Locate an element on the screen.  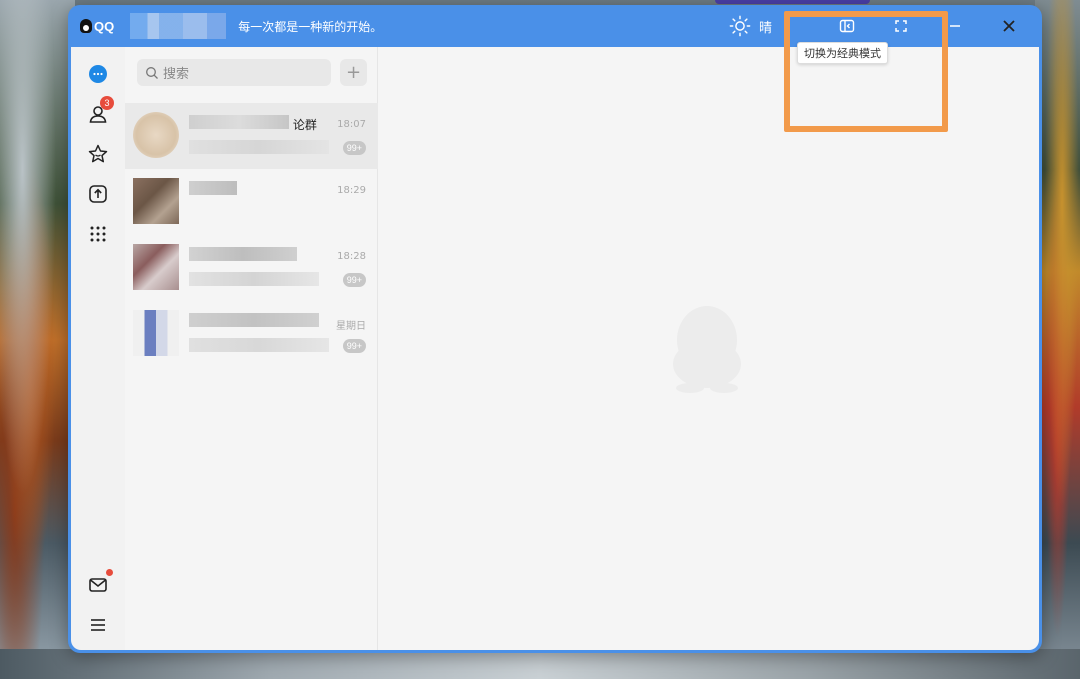
sun-icon is located at coordinates (740, 26).